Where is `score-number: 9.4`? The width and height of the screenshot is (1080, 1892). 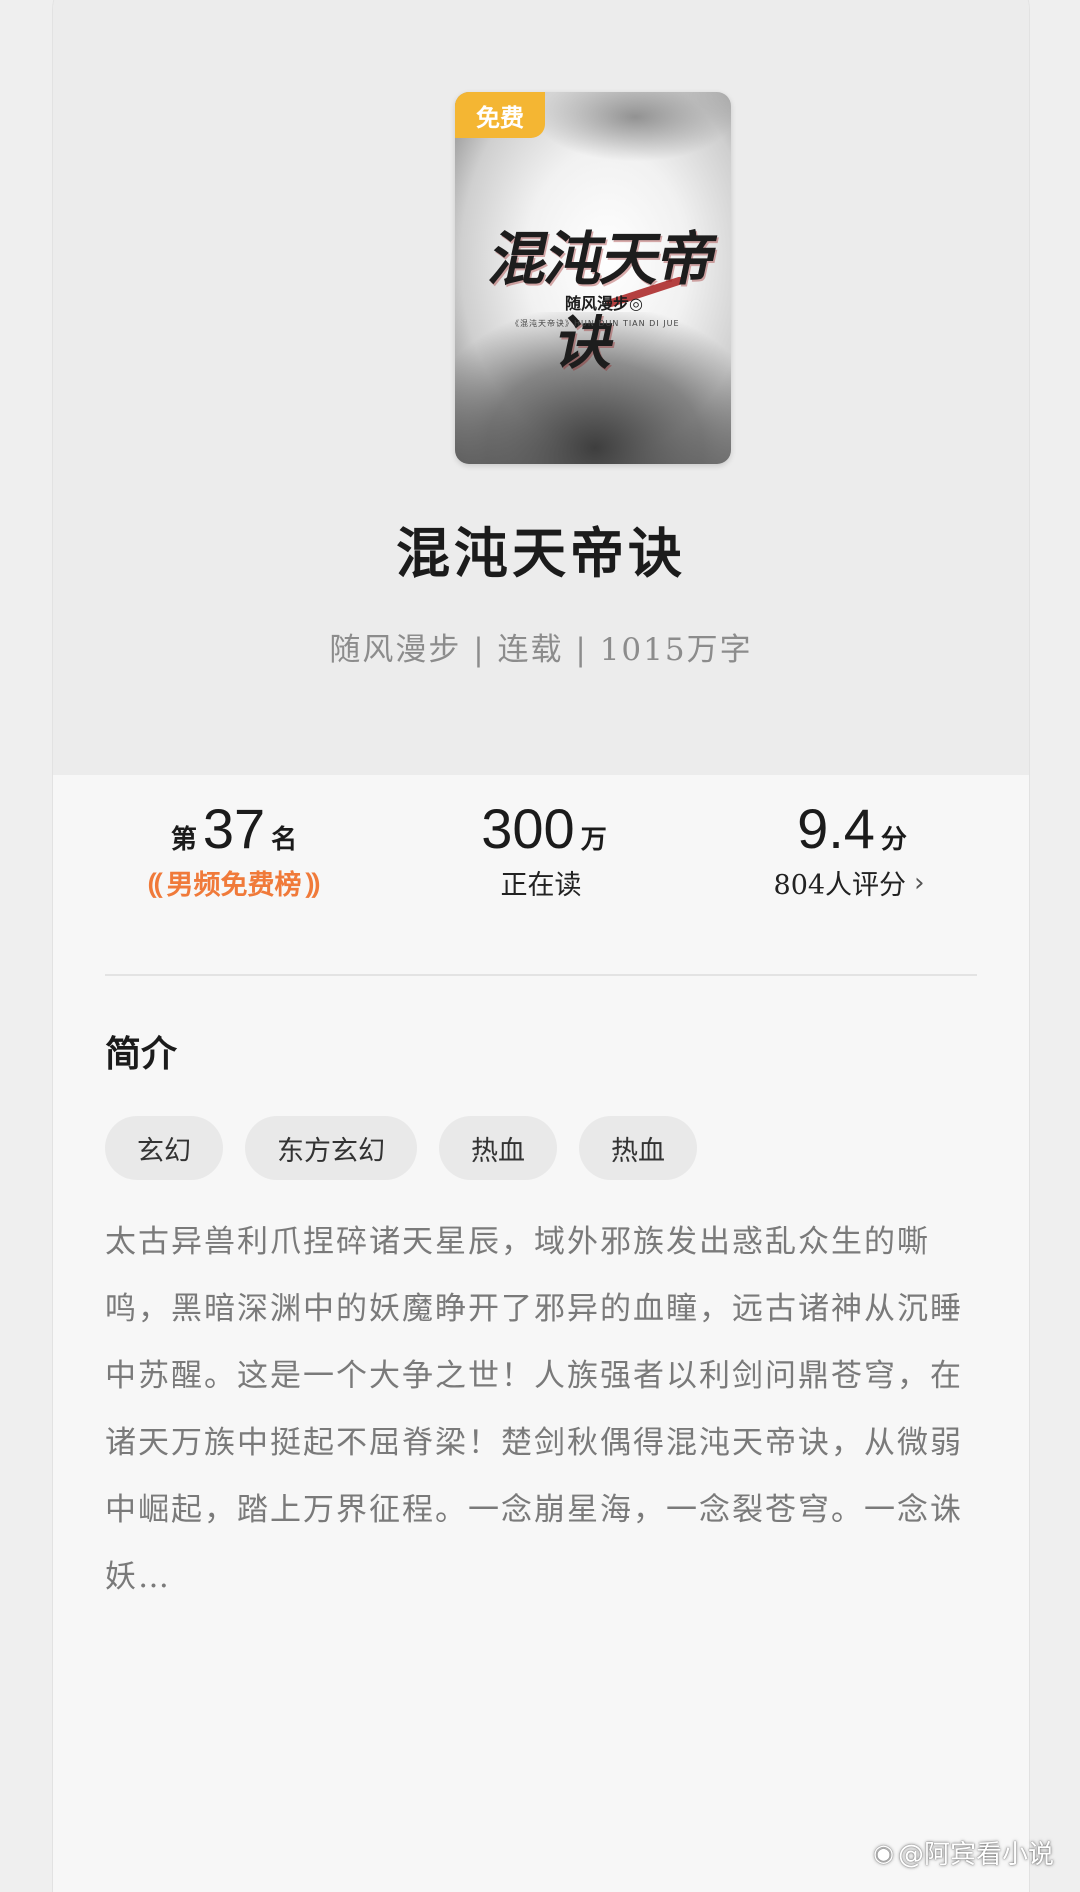
score-number: 9.4 is located at coordinates (836, 828).